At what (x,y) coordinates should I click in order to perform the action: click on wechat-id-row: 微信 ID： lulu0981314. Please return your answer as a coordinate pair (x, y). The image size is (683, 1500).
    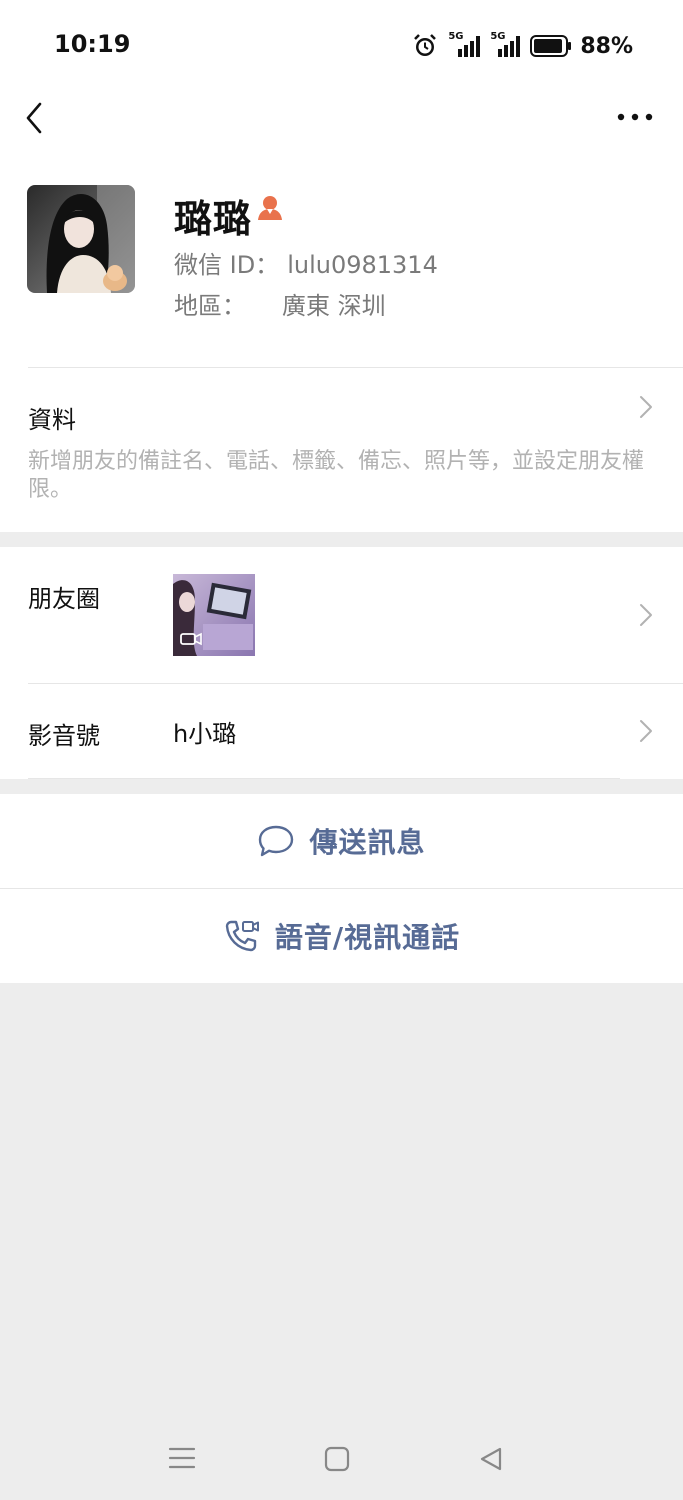
    Looking at the image, I should click on (306, 262).